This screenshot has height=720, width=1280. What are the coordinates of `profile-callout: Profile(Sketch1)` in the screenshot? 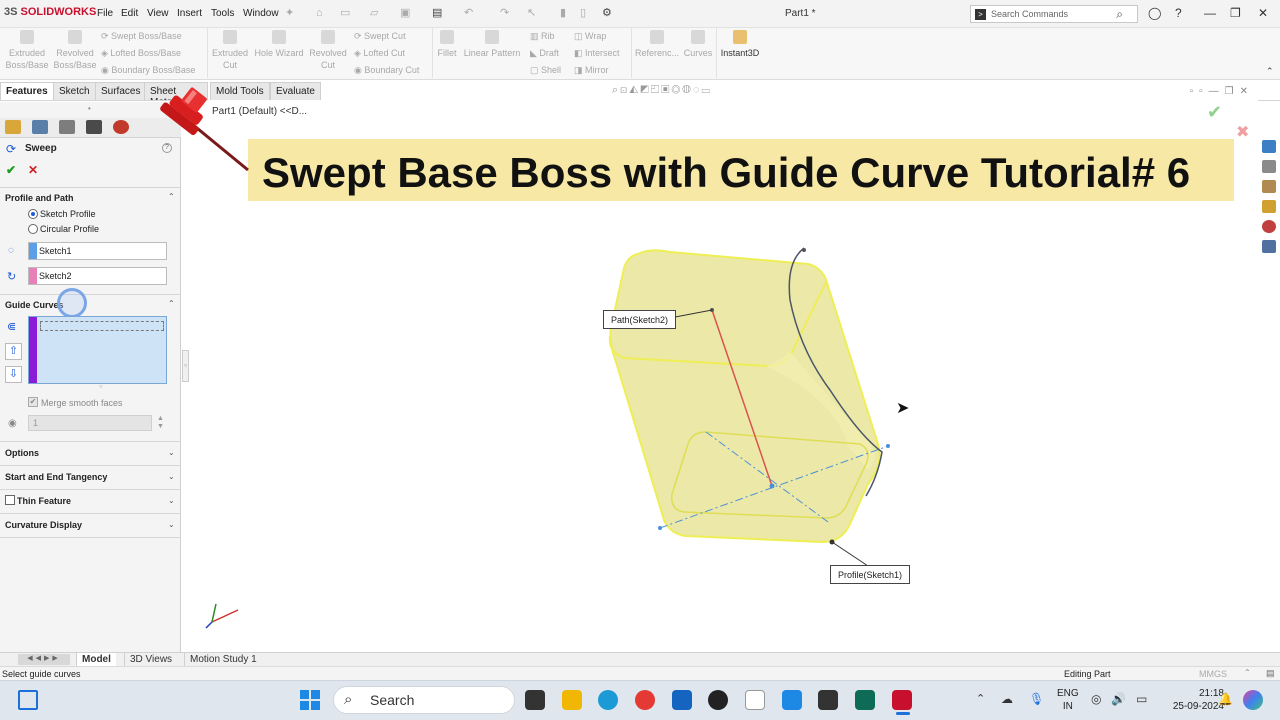 It's located at (870, 574).